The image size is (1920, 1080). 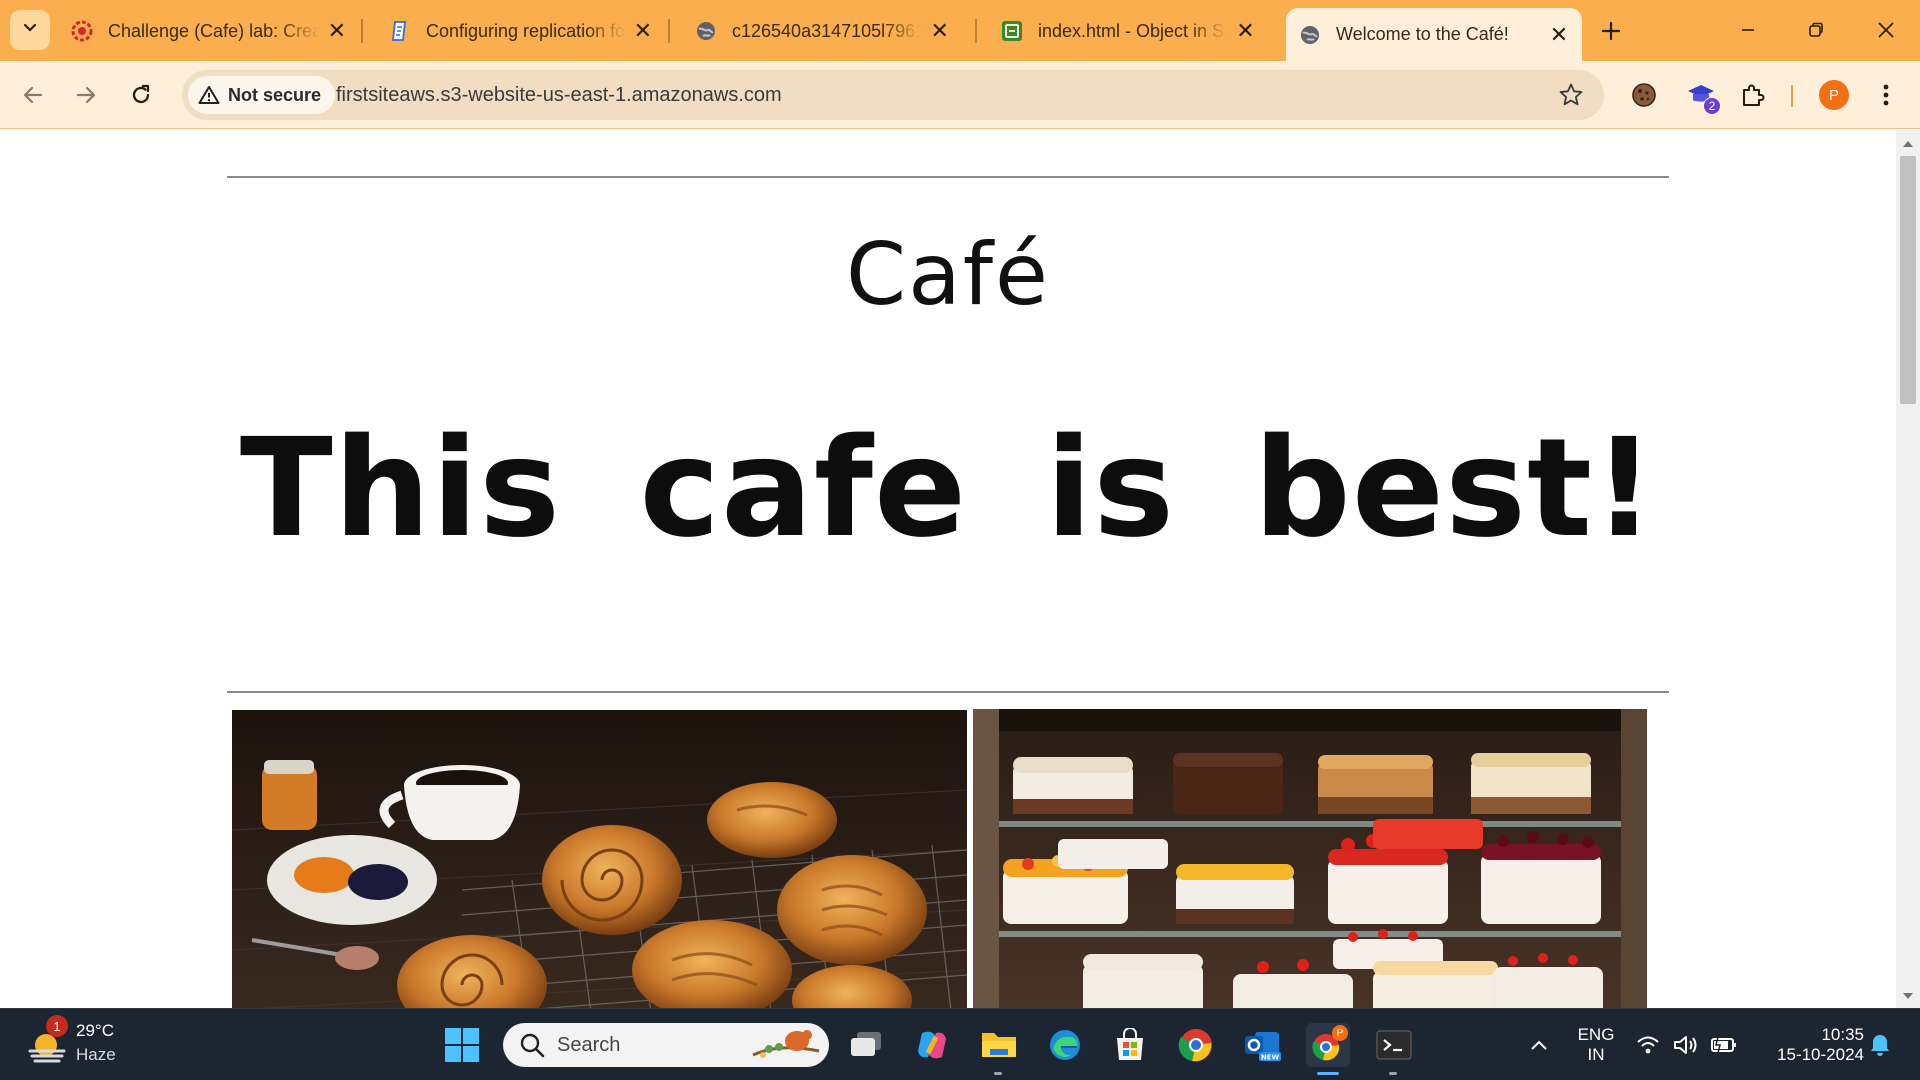 I want to click on arrow-left-icon, so click(x=33, y=95).